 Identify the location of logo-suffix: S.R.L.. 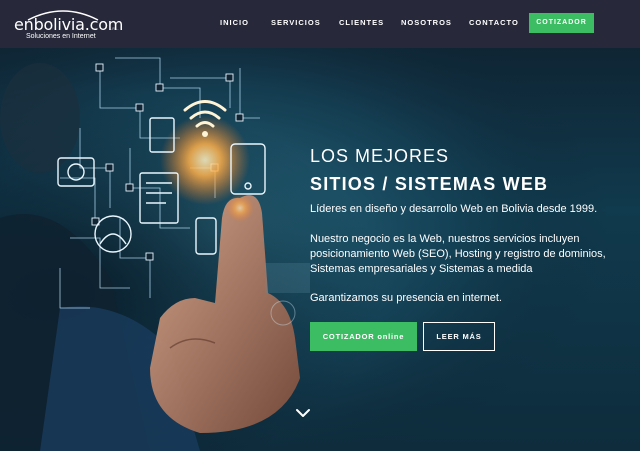
(114, 29).